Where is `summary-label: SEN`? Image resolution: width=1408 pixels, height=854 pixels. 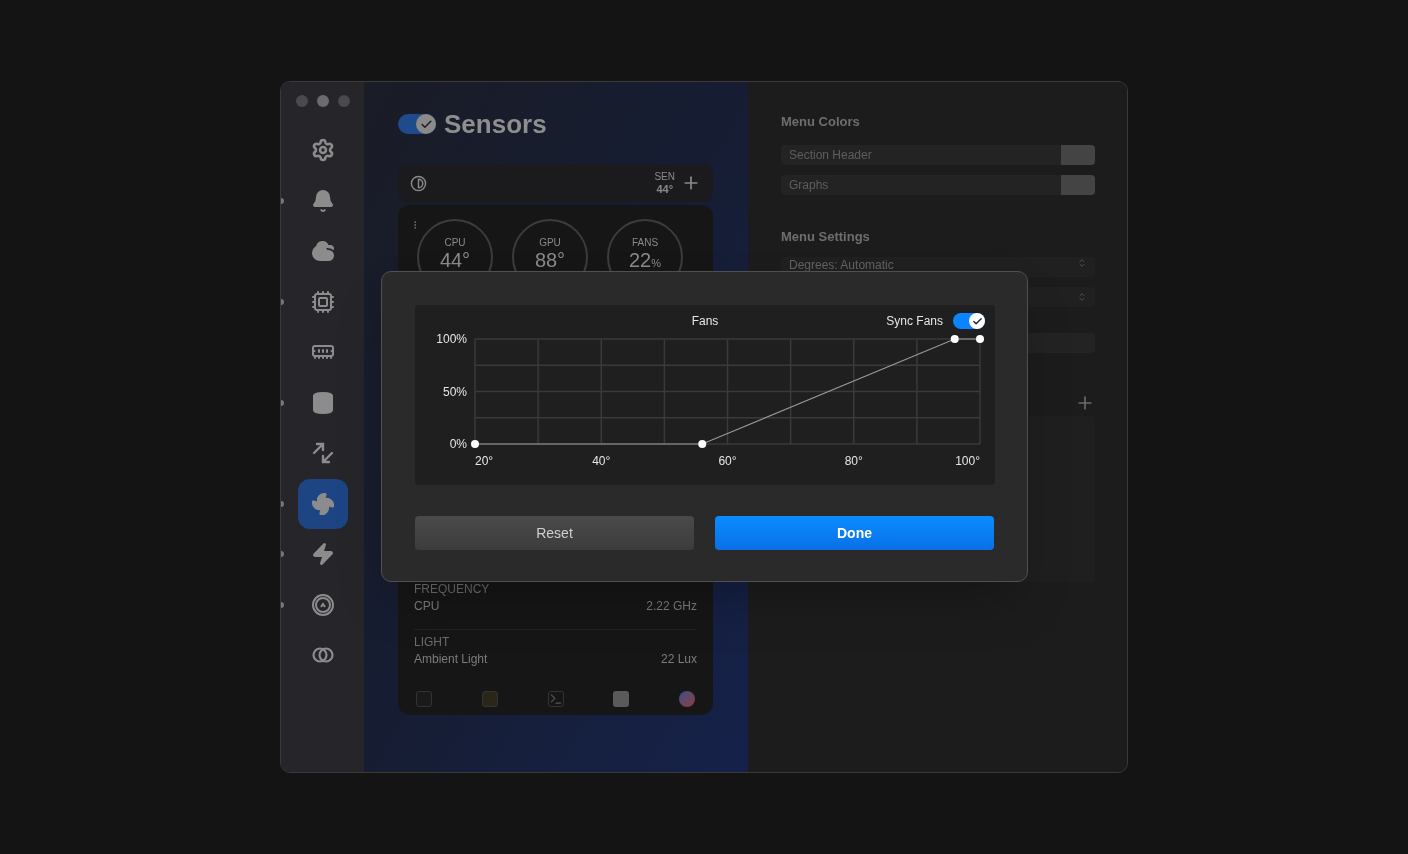 summary-label: SEN is located at coordinates (664, 177).